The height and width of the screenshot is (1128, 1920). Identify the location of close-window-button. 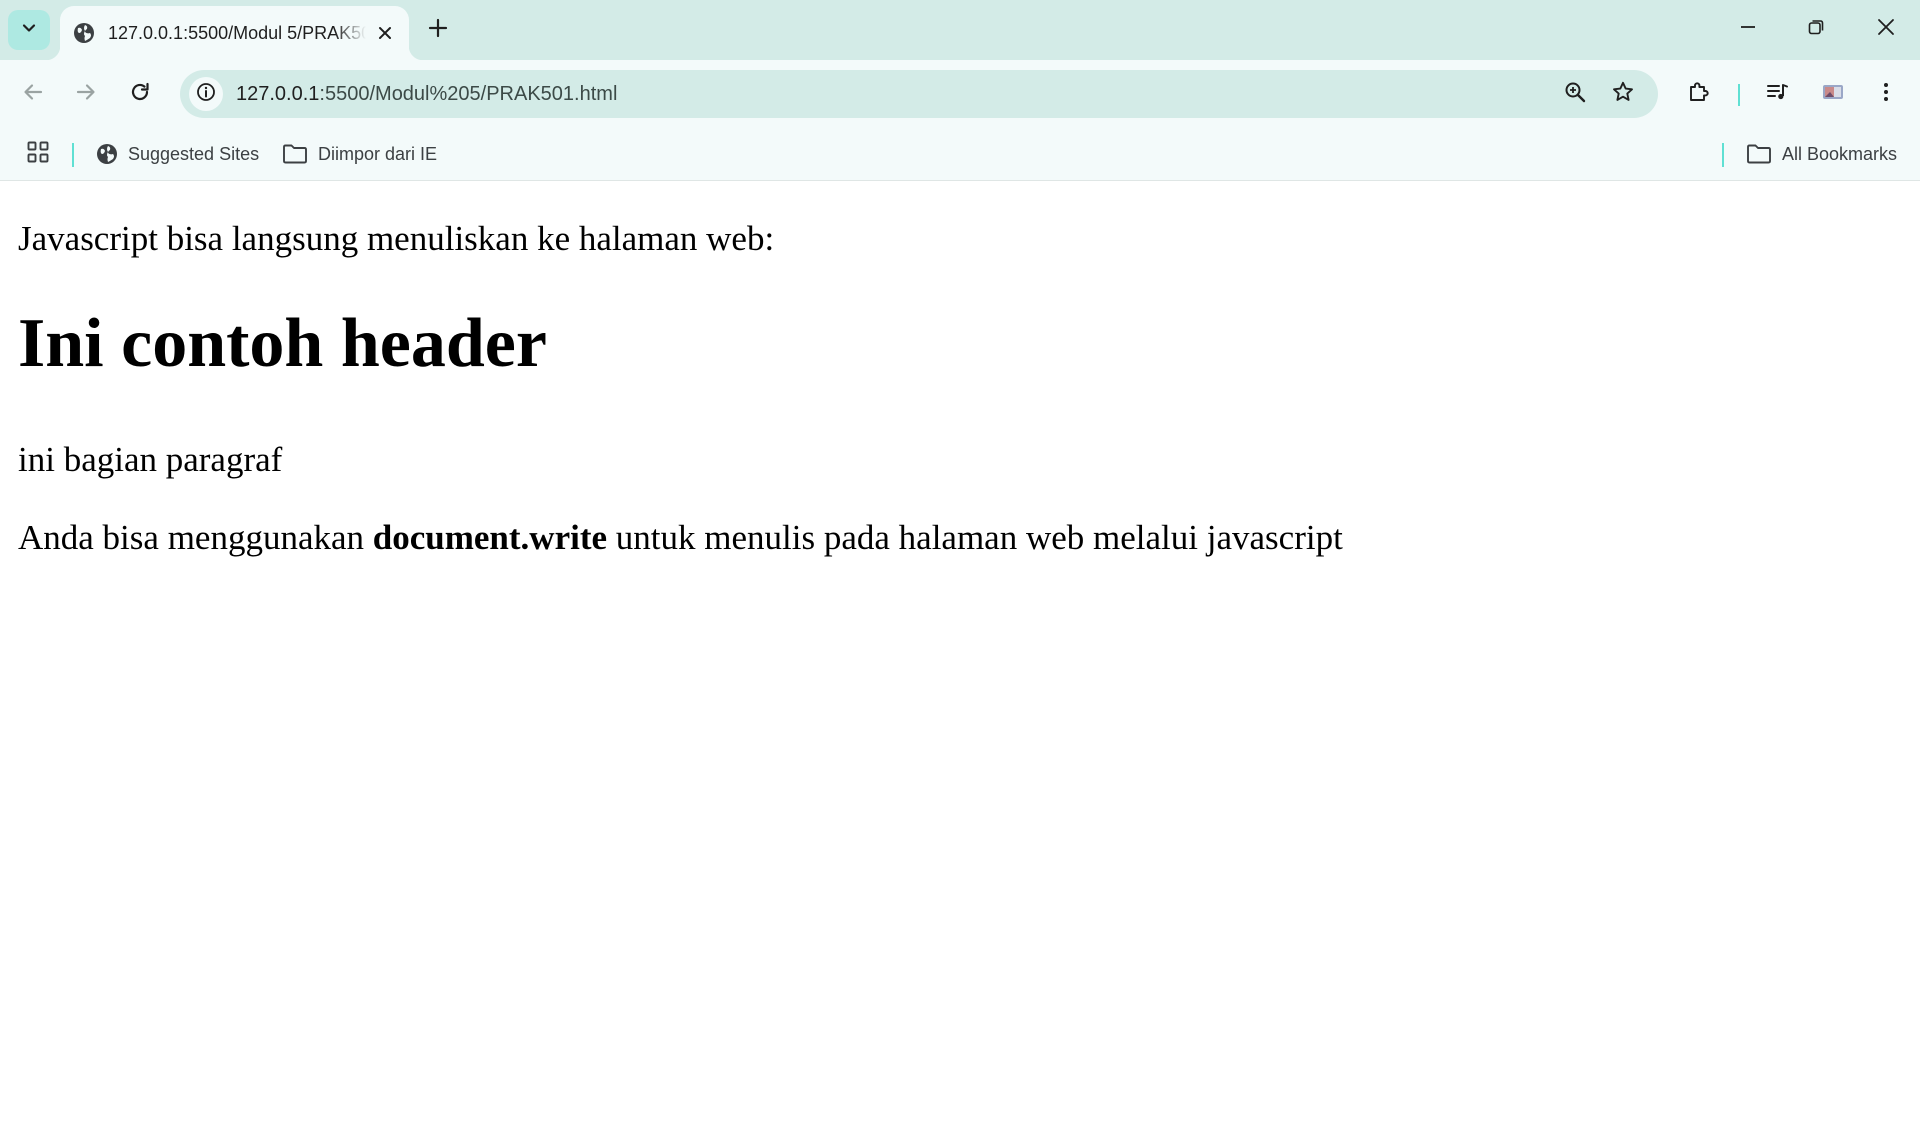
(1886, 29).